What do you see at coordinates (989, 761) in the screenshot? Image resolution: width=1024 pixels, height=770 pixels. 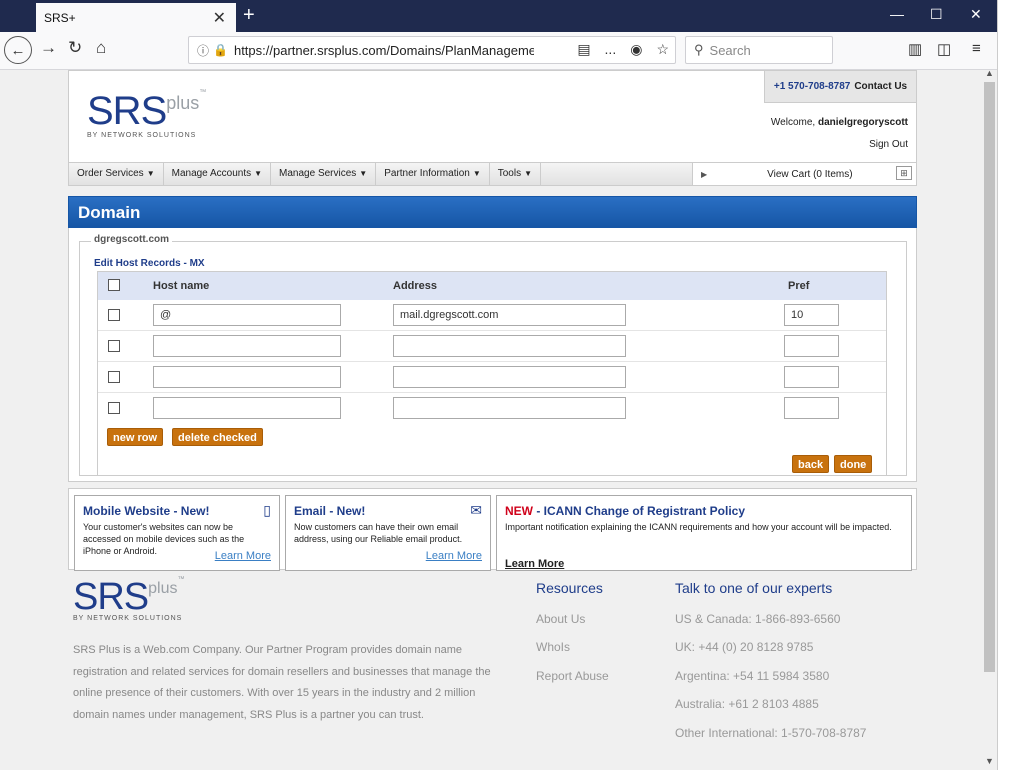 I see `scroll-down-icon: ▼` at bounding box center [989, 761].